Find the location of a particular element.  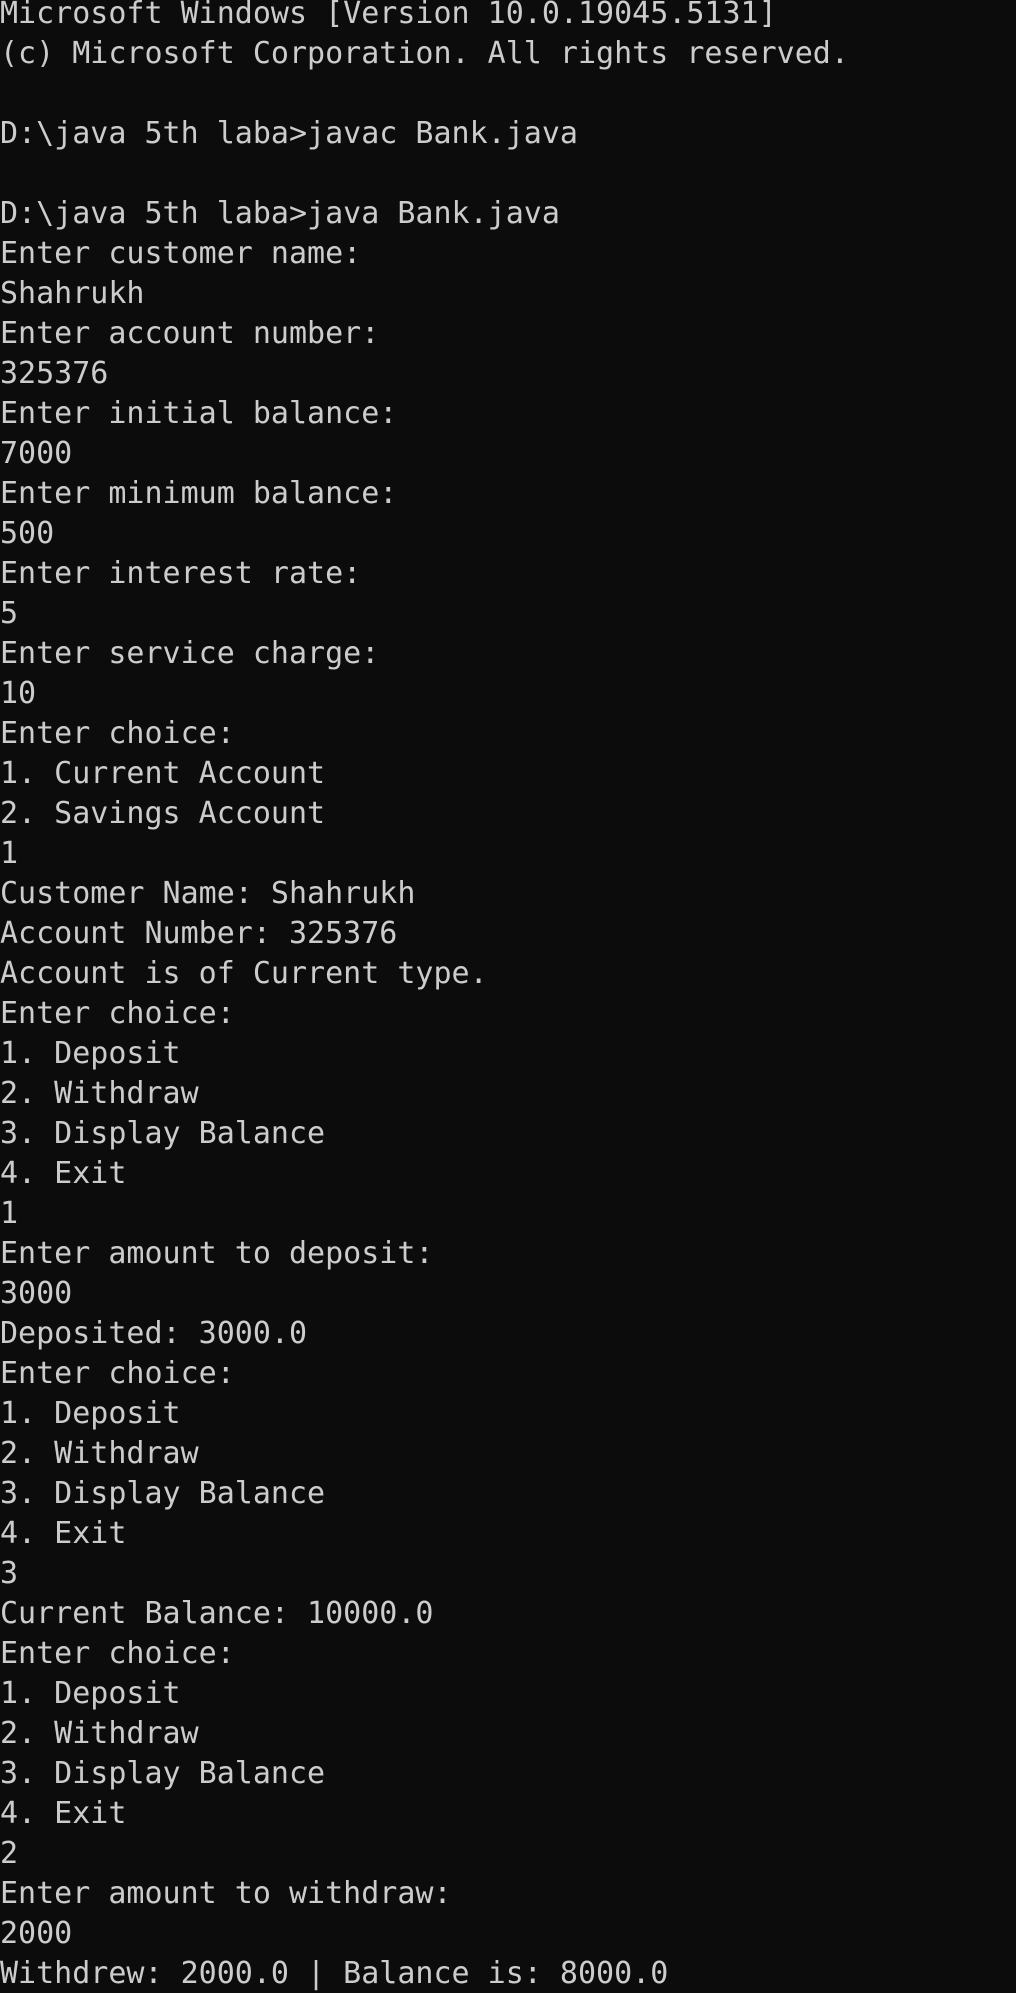

console-line: 325376 is located at coordinates (54, 373).